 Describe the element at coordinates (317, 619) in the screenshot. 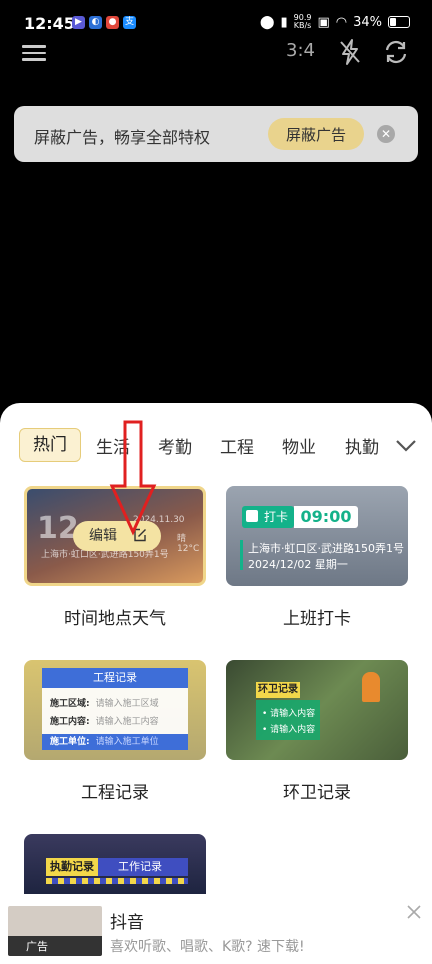

I see `template-title: 上班打卡` at that location.